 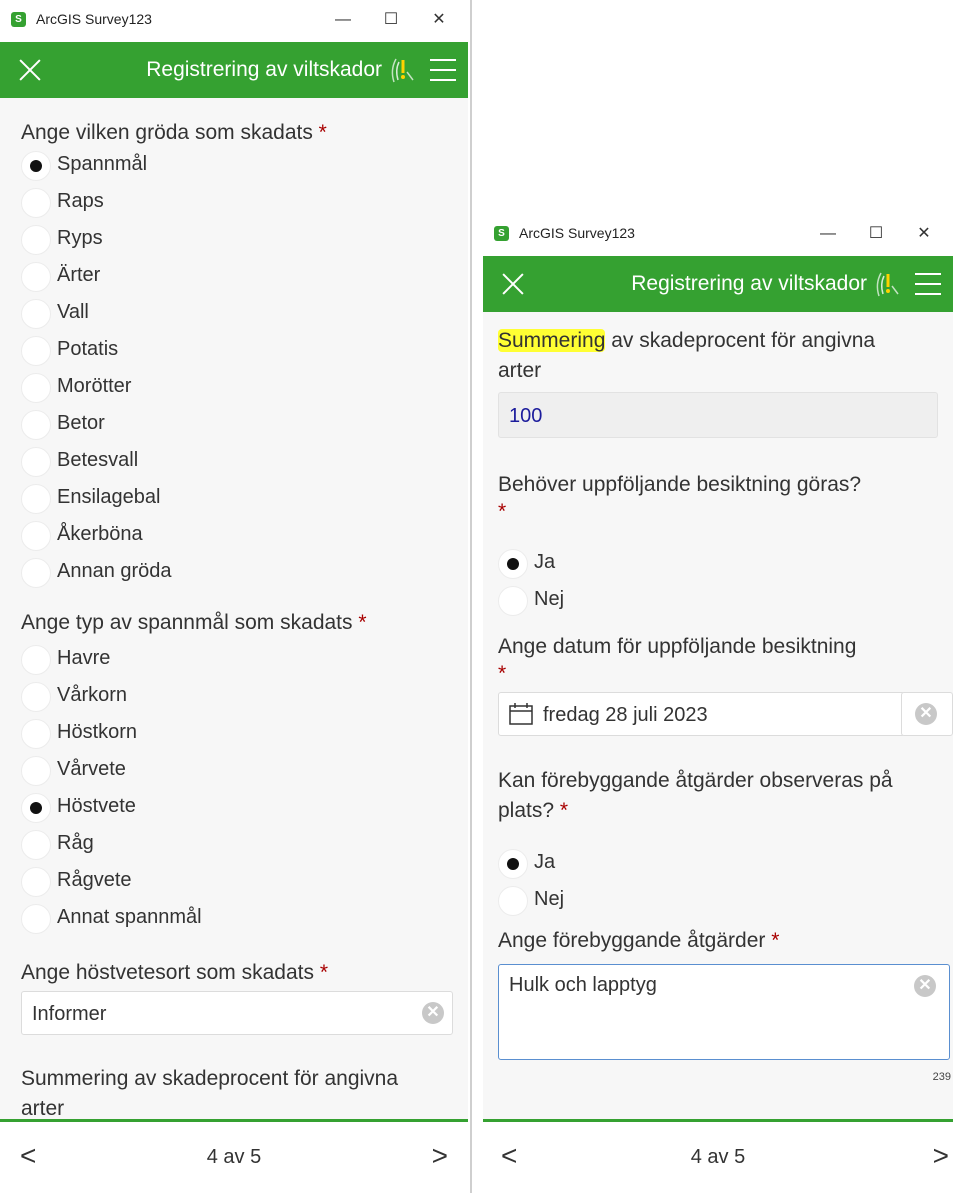 What do you see at coordinates (80, 201) in the screenshot?
I see `radio-label: Raps` at bounding box center [80, 201].